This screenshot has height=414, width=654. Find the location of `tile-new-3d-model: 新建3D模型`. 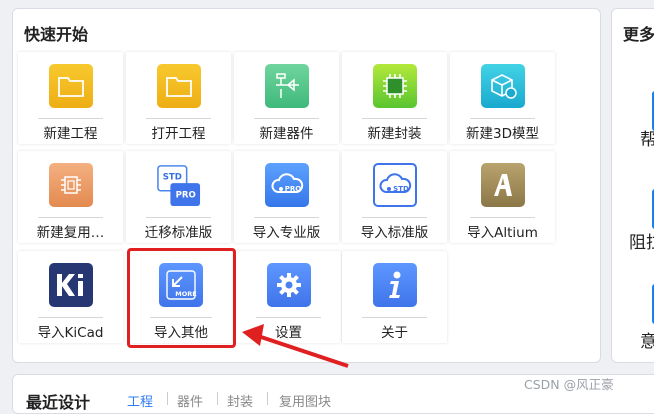

tile-new-3d-model: 新建3D模型 is located at coordinates (502, 98).